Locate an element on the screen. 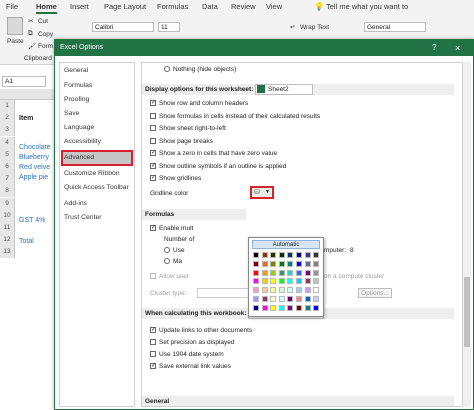 The height and width of the screenshot is (410, 474). use-all-processors-radio is located at coordinates (167, 250).